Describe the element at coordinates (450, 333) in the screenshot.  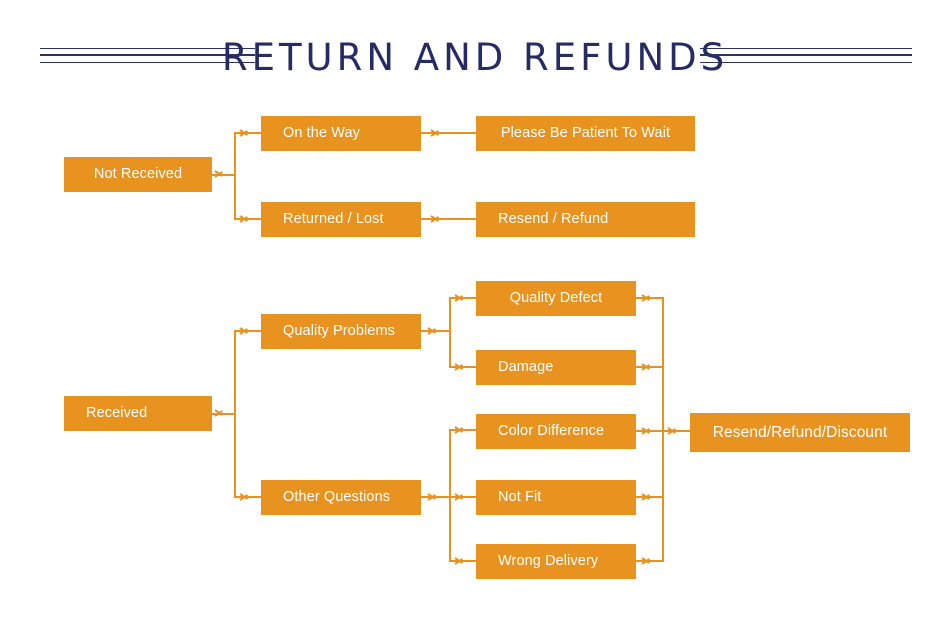
I see `connector-quality-problems-bus` at that location.